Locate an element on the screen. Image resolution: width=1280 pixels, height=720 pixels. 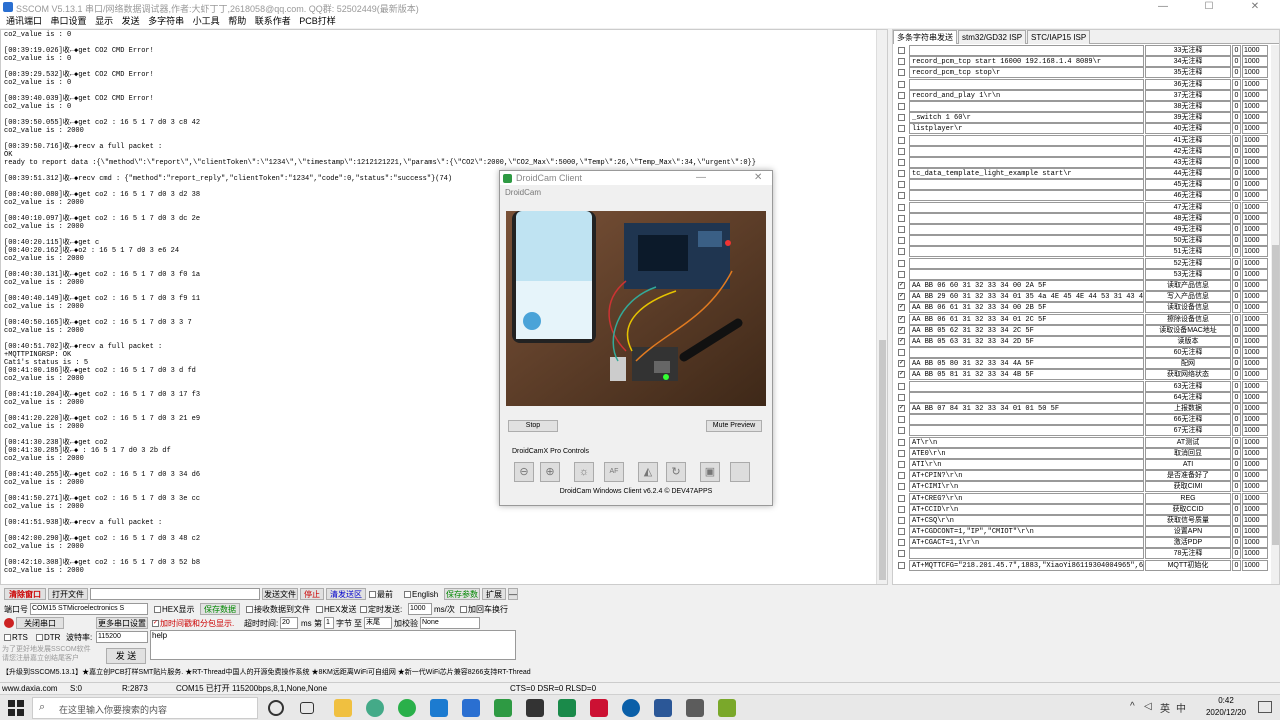
row-send-button: 51无注释 is located at coordinates (1188, 252).